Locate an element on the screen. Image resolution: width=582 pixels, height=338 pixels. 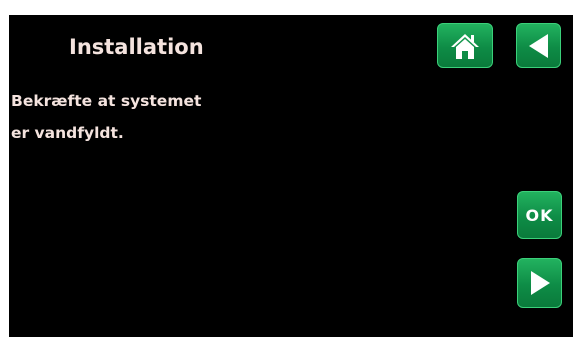
ok-button: OK is located at coordinates (539, 215).